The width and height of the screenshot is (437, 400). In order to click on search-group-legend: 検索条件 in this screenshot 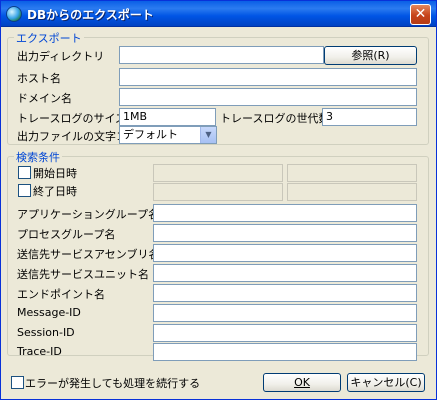, I will do `click(38, 157)`.